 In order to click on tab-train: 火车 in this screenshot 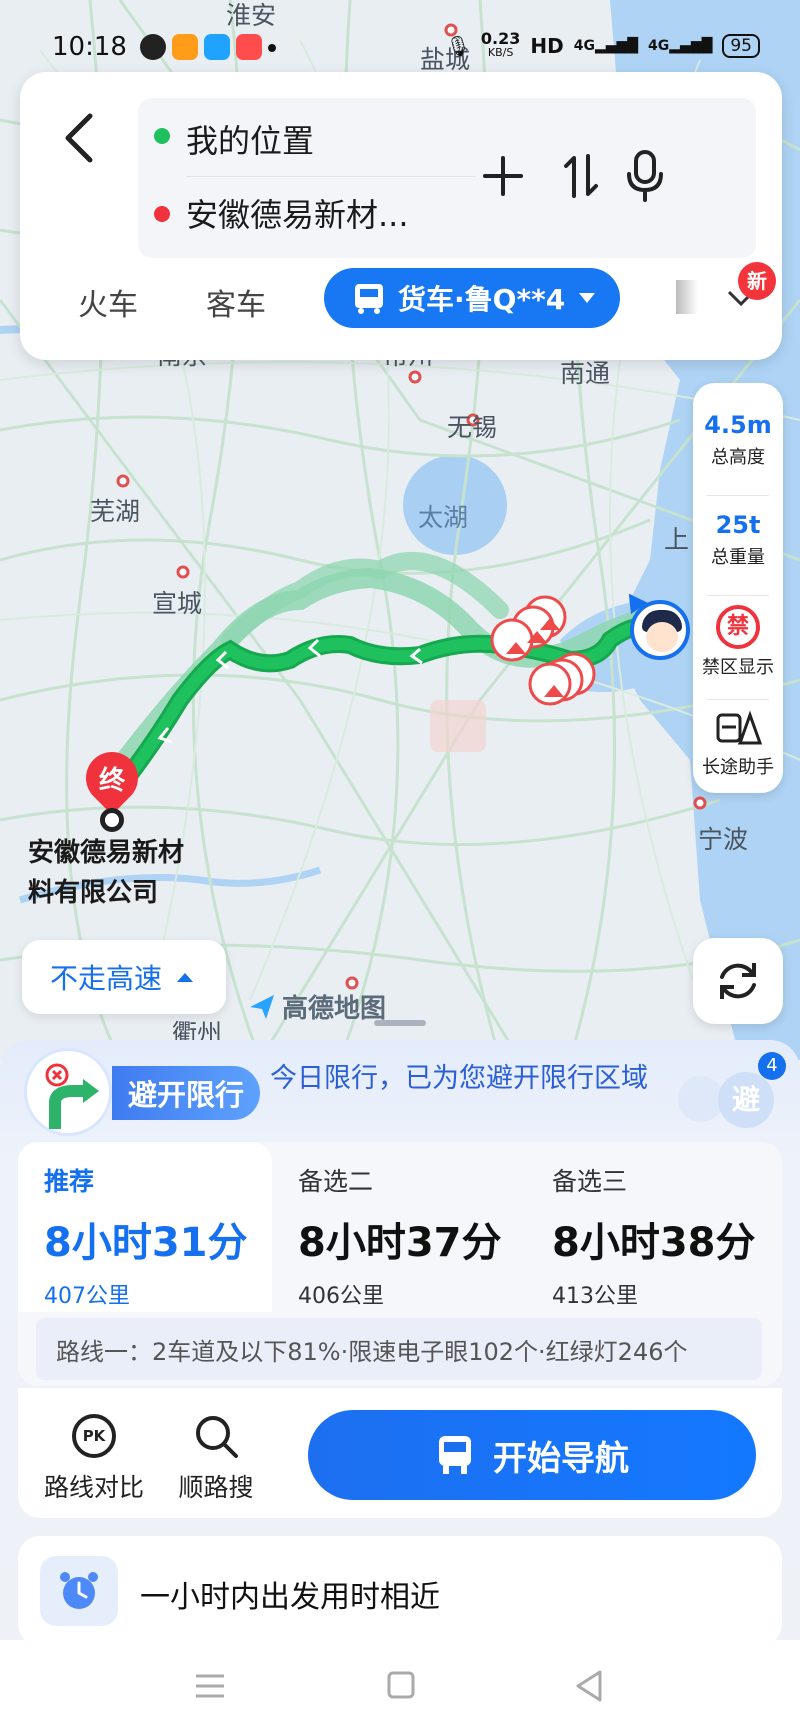, I will do `click(108, 302)`.